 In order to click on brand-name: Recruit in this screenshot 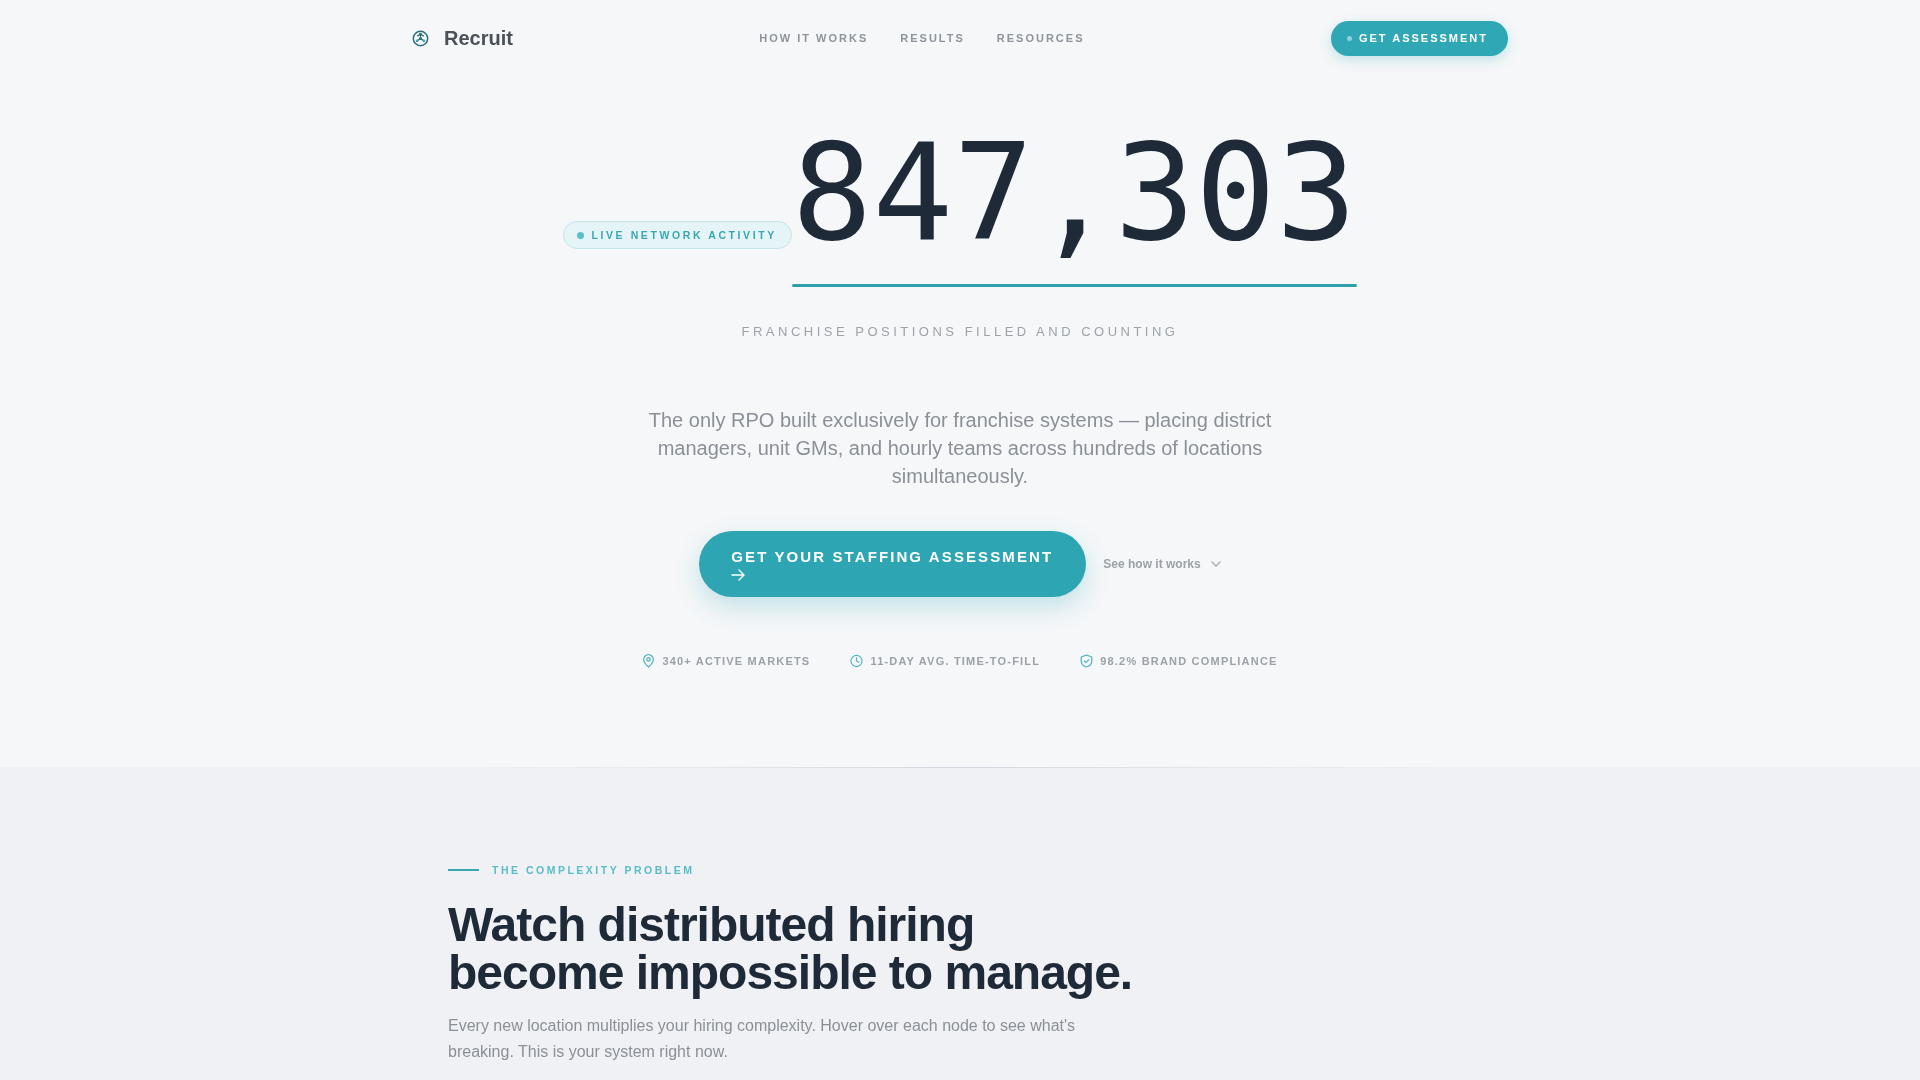, I will do `click(478, 38)`.